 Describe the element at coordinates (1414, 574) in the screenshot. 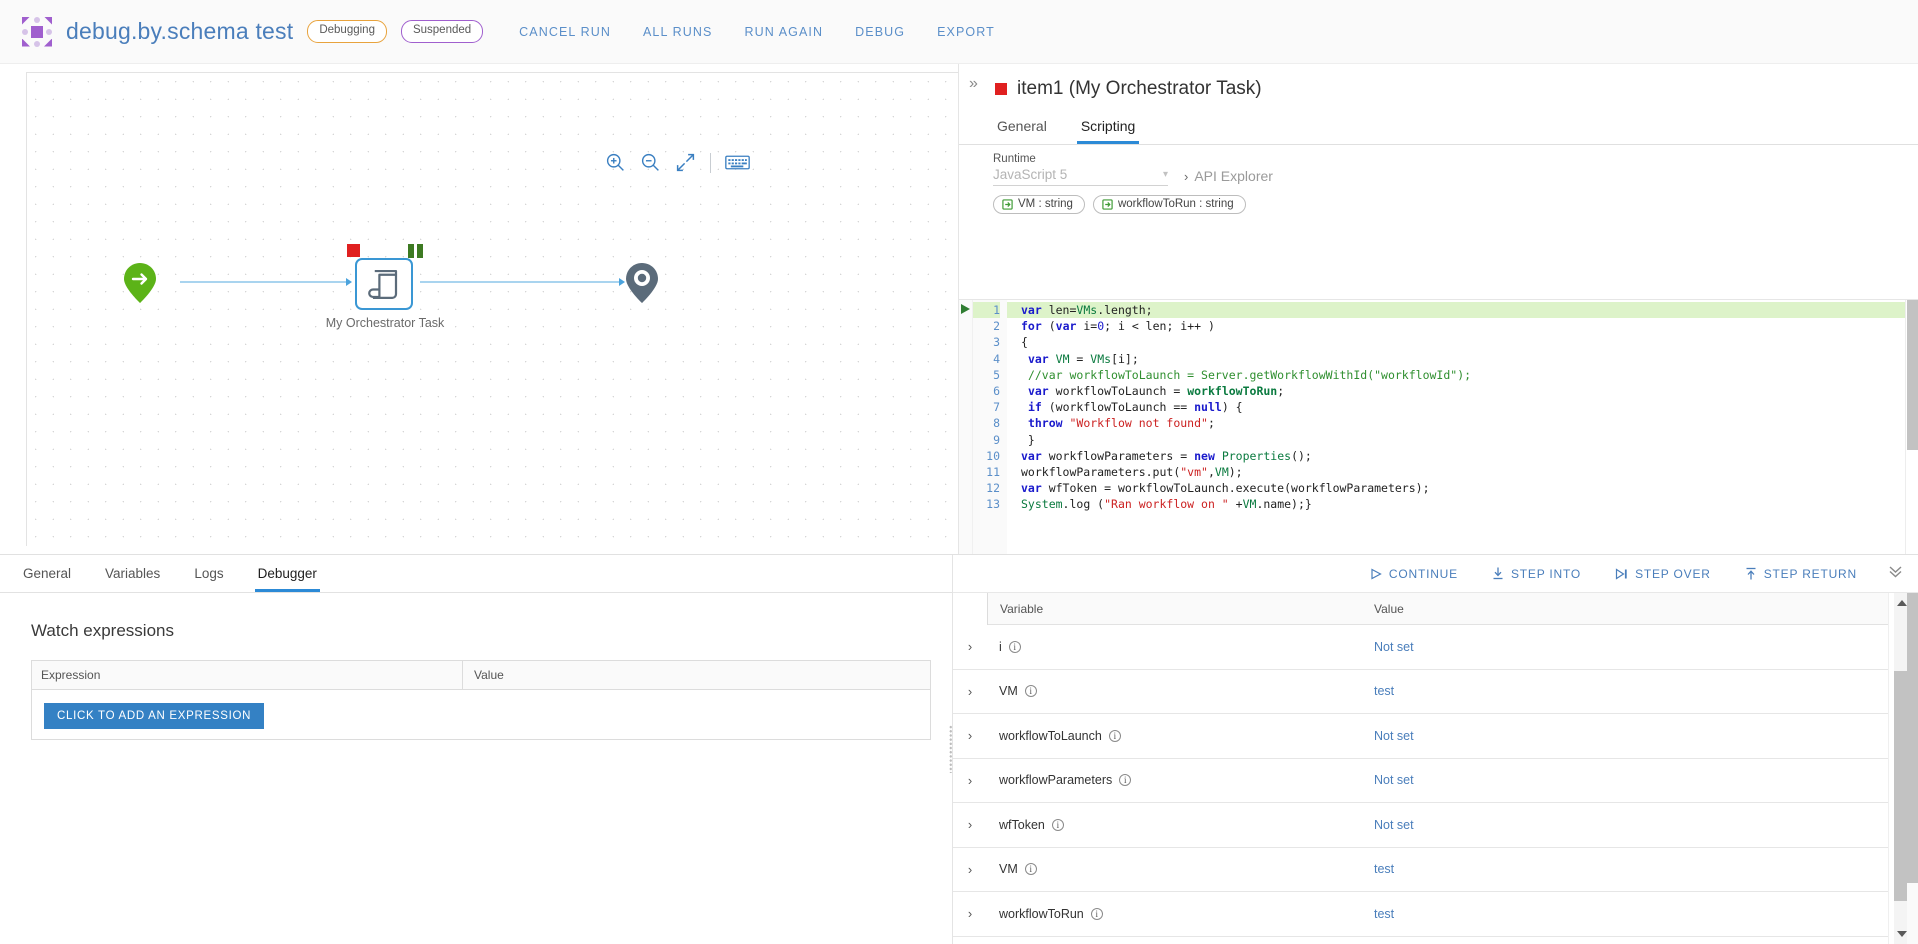

I see `continue-button: CONTINUE` at that location.